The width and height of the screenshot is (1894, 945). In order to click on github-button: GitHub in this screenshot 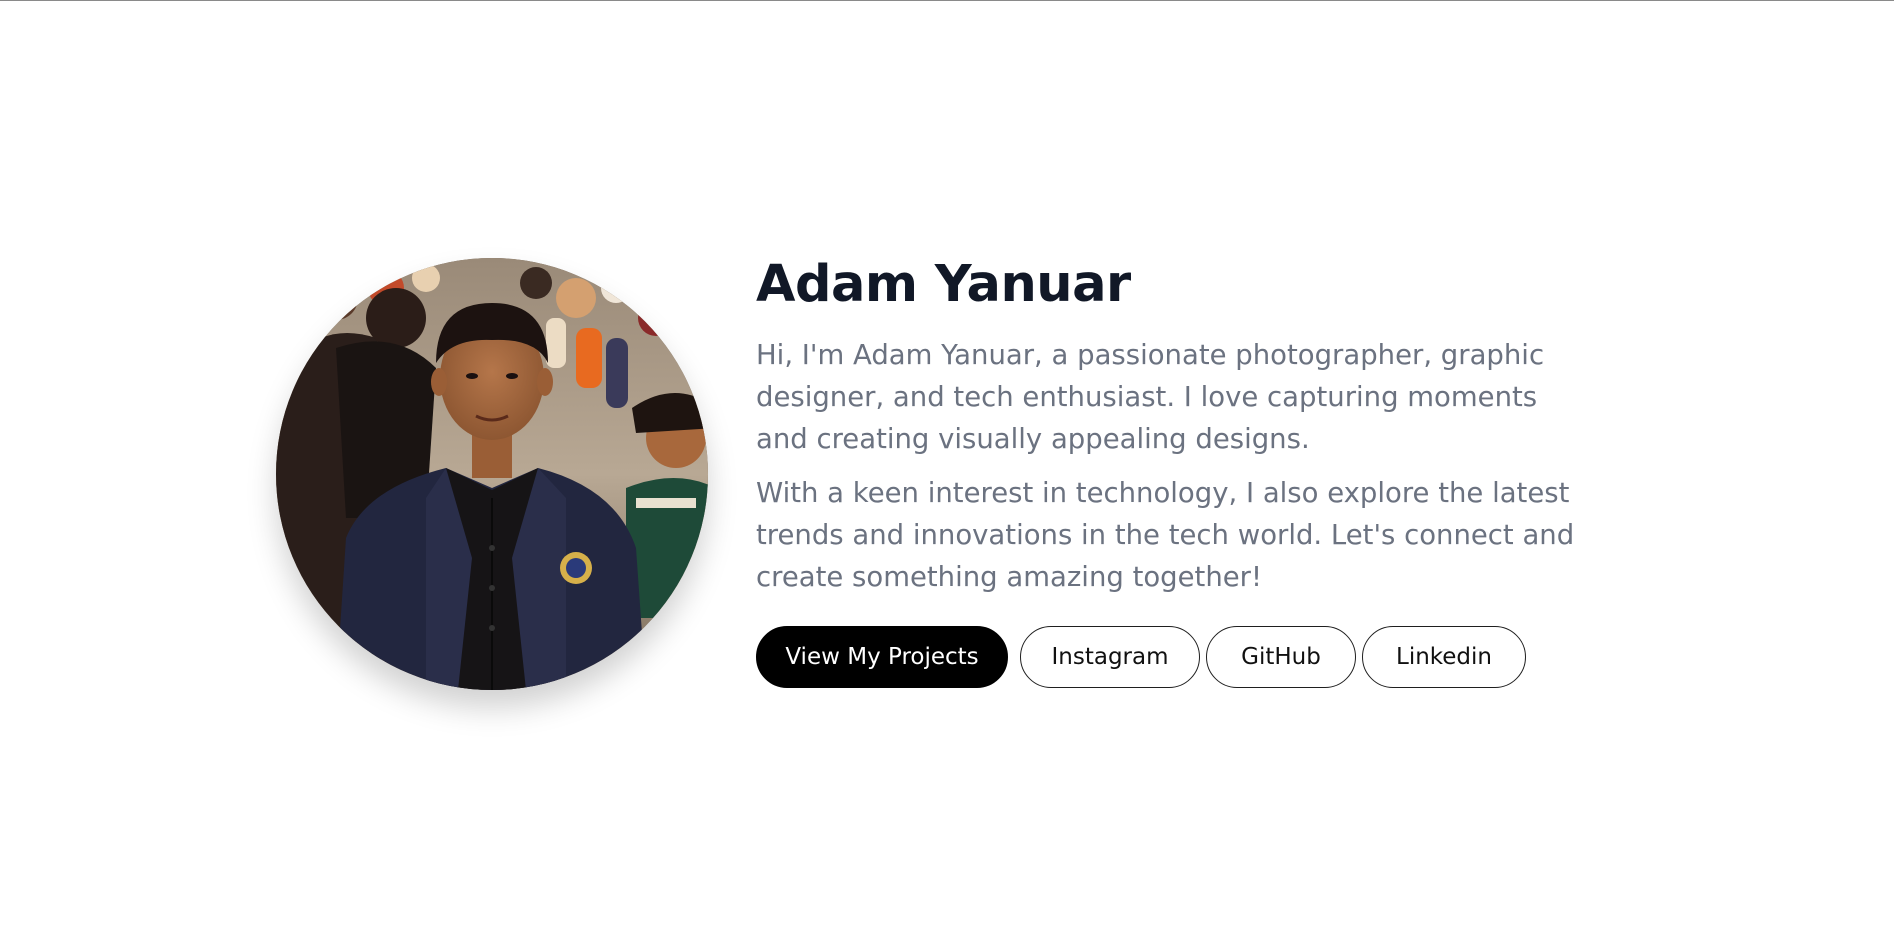, I will do `click(1281, 657)`.